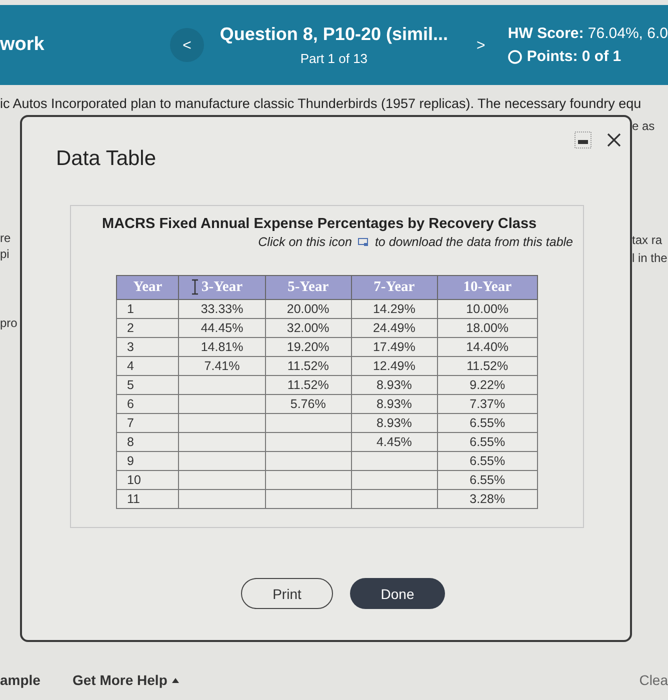  What do you see at coordinates (20, 680) in the screenshot?
I see `footer-link: ample` at bounding box center [20, 680].